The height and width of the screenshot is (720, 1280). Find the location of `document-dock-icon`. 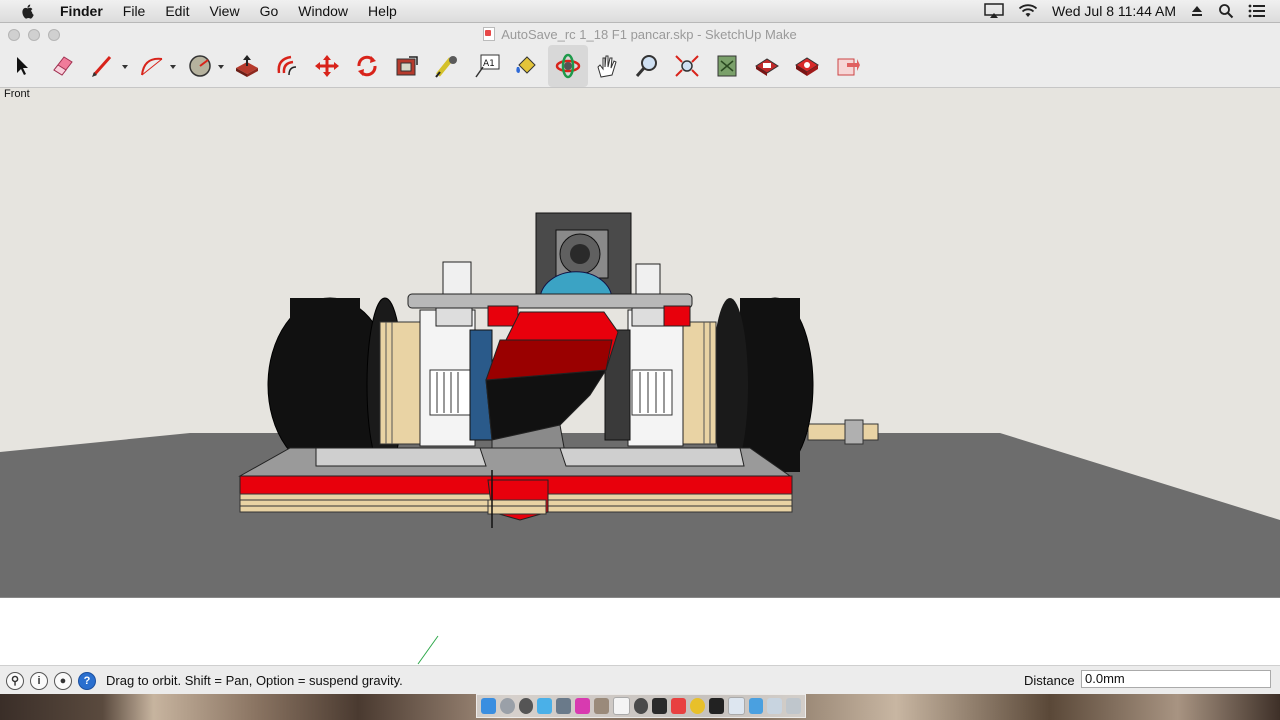

document-dock-icon is located at coordinates (736, 706).